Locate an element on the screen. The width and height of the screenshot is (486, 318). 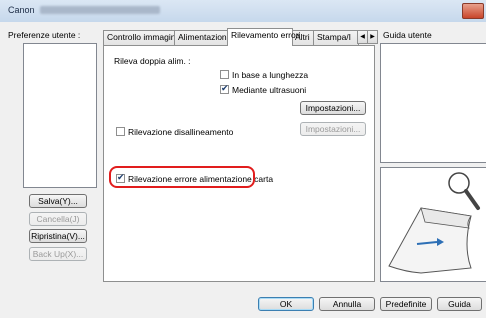
scroll-right-icon: ▶ is located at coordinates (372, 37).